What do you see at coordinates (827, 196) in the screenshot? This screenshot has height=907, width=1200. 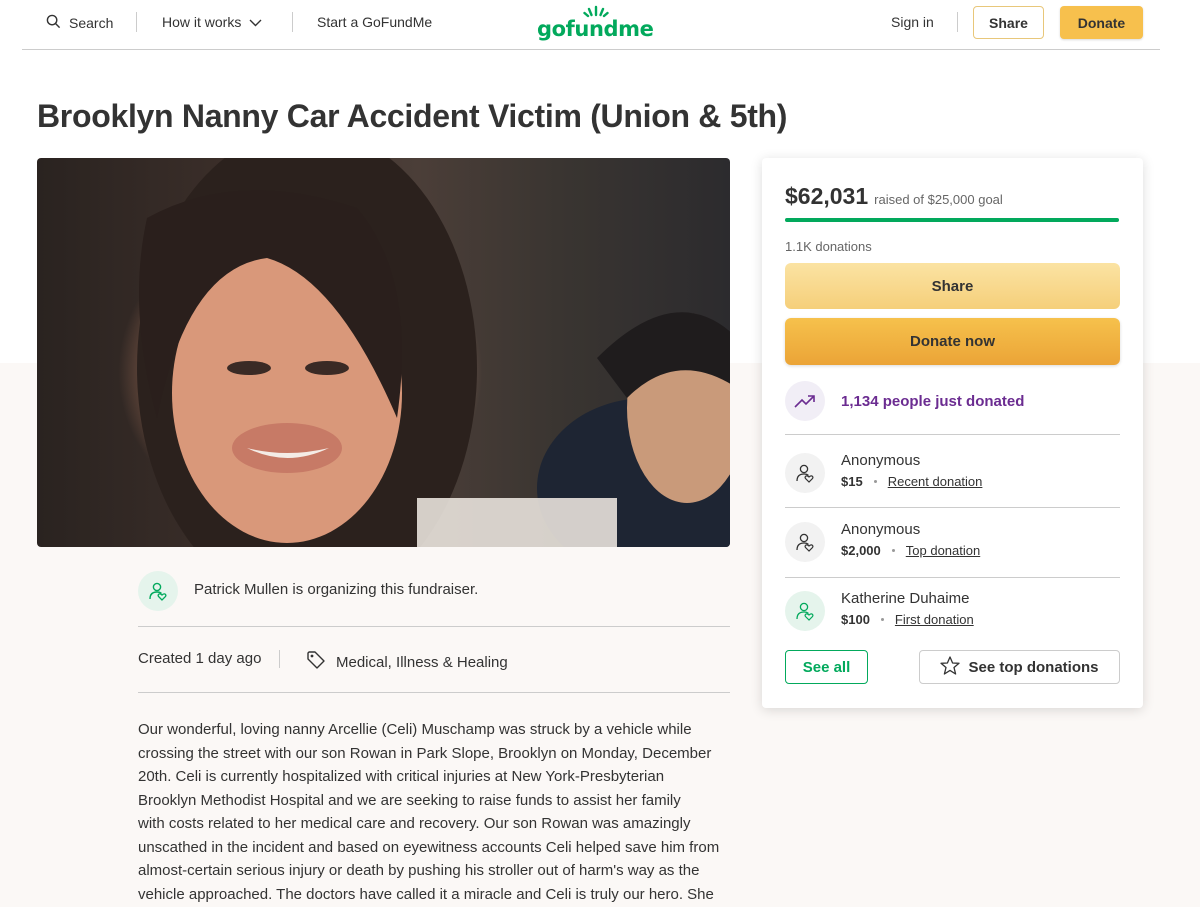 I see `raised-amount: $62,031` at bounding box center [827, 196].